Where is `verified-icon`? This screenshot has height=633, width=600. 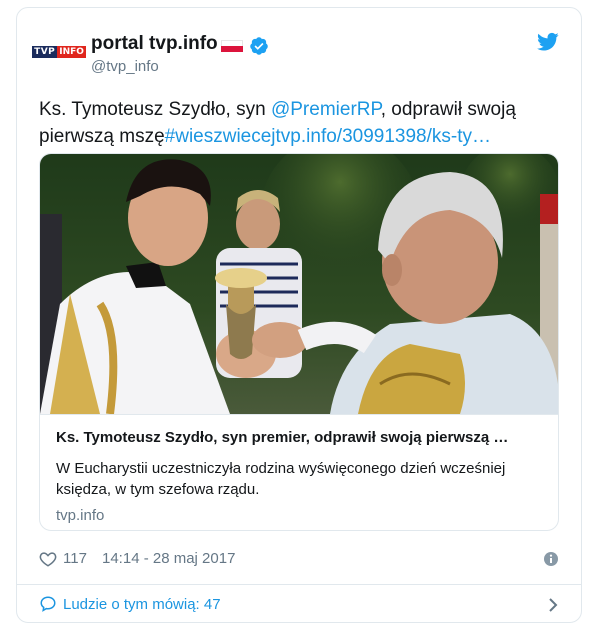
verified-icon is located at coordinates (259, 46).